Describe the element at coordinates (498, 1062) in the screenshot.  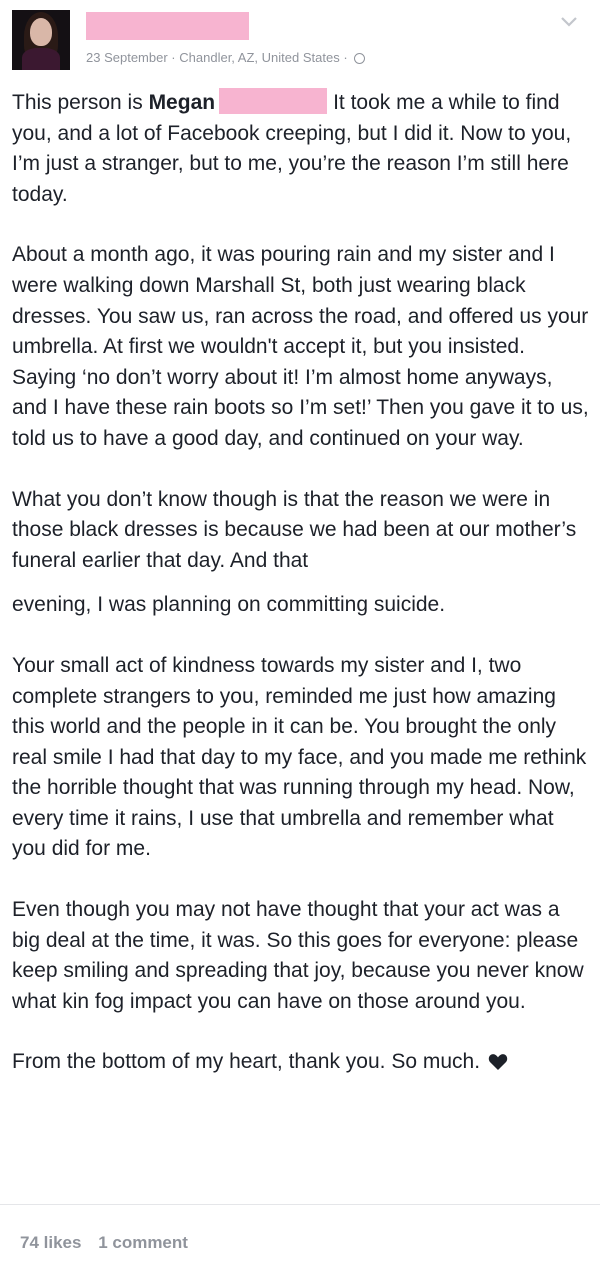
I see `heart-icon` at that location.